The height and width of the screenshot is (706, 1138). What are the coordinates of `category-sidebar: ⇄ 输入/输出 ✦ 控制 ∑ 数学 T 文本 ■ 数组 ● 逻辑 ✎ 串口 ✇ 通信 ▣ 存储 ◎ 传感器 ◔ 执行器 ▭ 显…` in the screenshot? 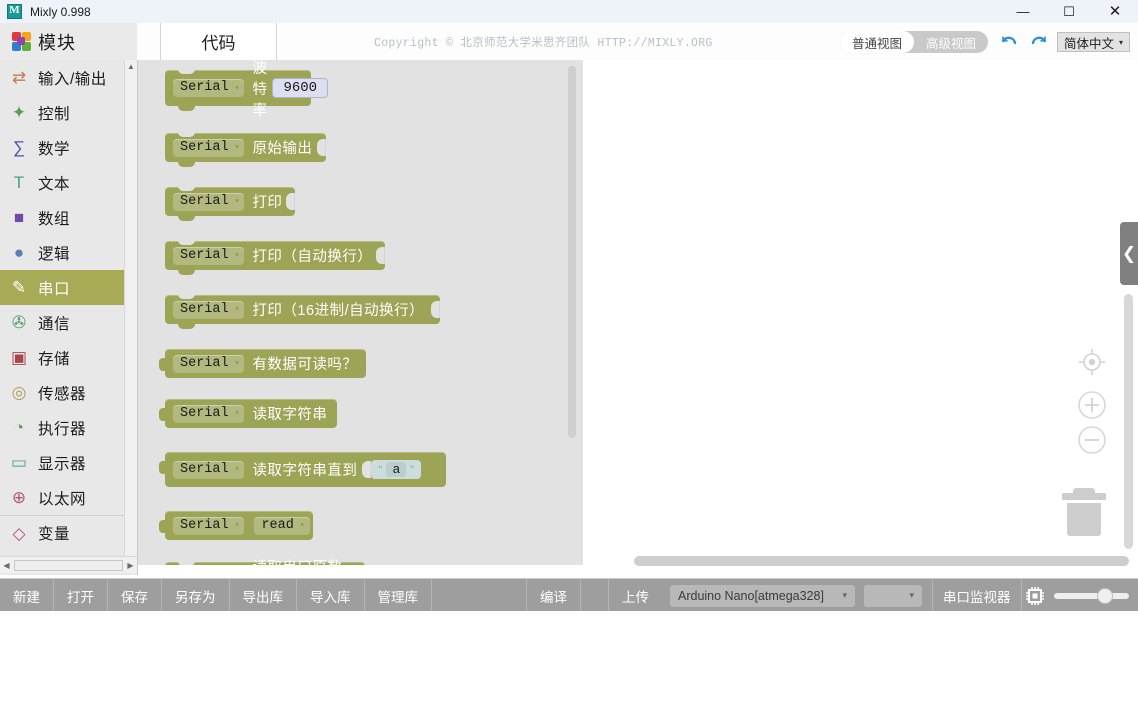 It's located at (69, 317).